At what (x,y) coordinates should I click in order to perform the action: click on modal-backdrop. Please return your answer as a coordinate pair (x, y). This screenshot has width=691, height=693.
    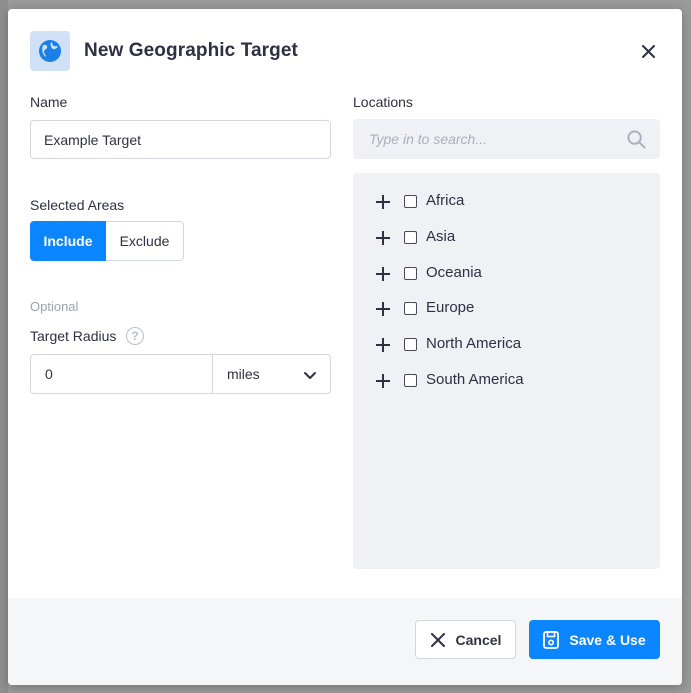
    Looking at the image, I should click on (4, 346).